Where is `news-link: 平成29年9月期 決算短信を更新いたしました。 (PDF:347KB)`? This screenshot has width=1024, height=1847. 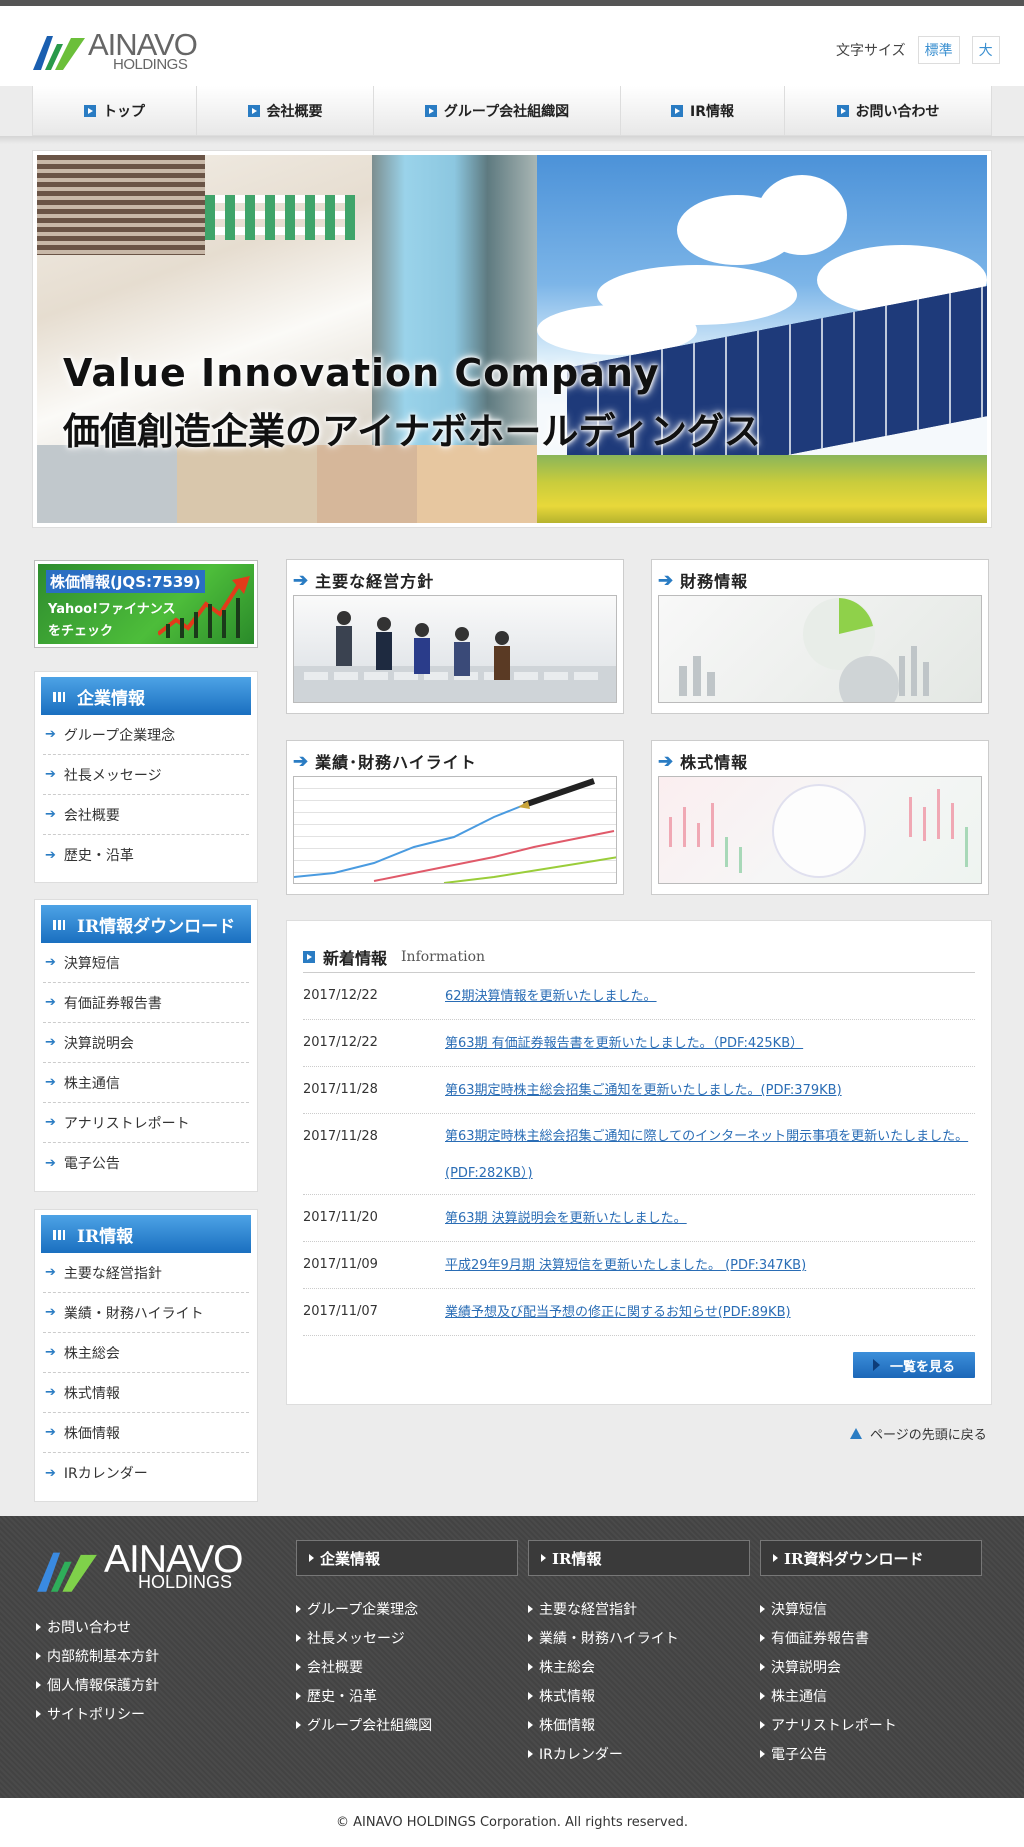
news-link: 平成29年9月期 決算短信を更新いたしました。 (PDF:347KB) is located at coordinates (625, 1266).